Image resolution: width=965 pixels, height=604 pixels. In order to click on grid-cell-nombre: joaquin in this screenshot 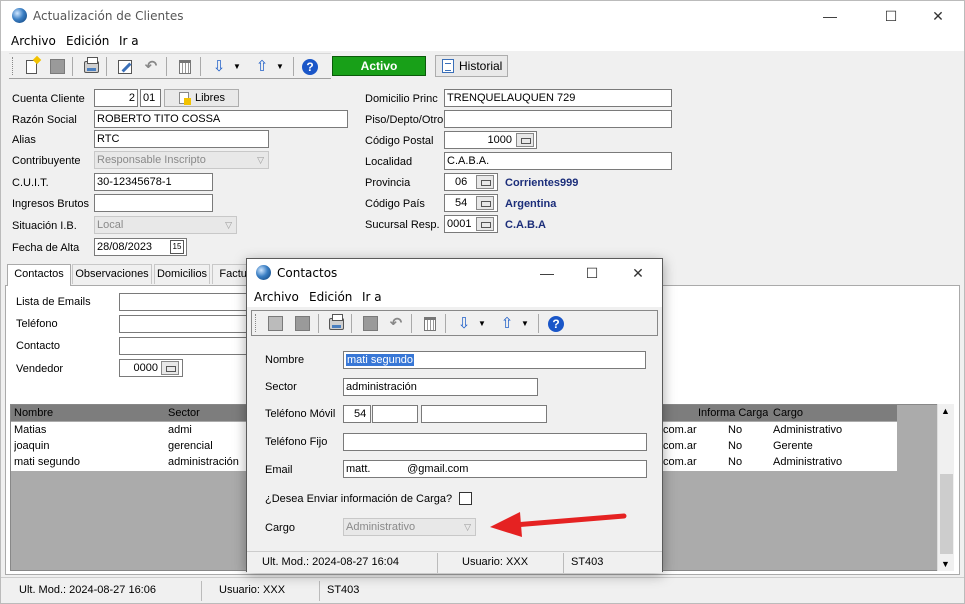, I will do `click(31, 446)`.